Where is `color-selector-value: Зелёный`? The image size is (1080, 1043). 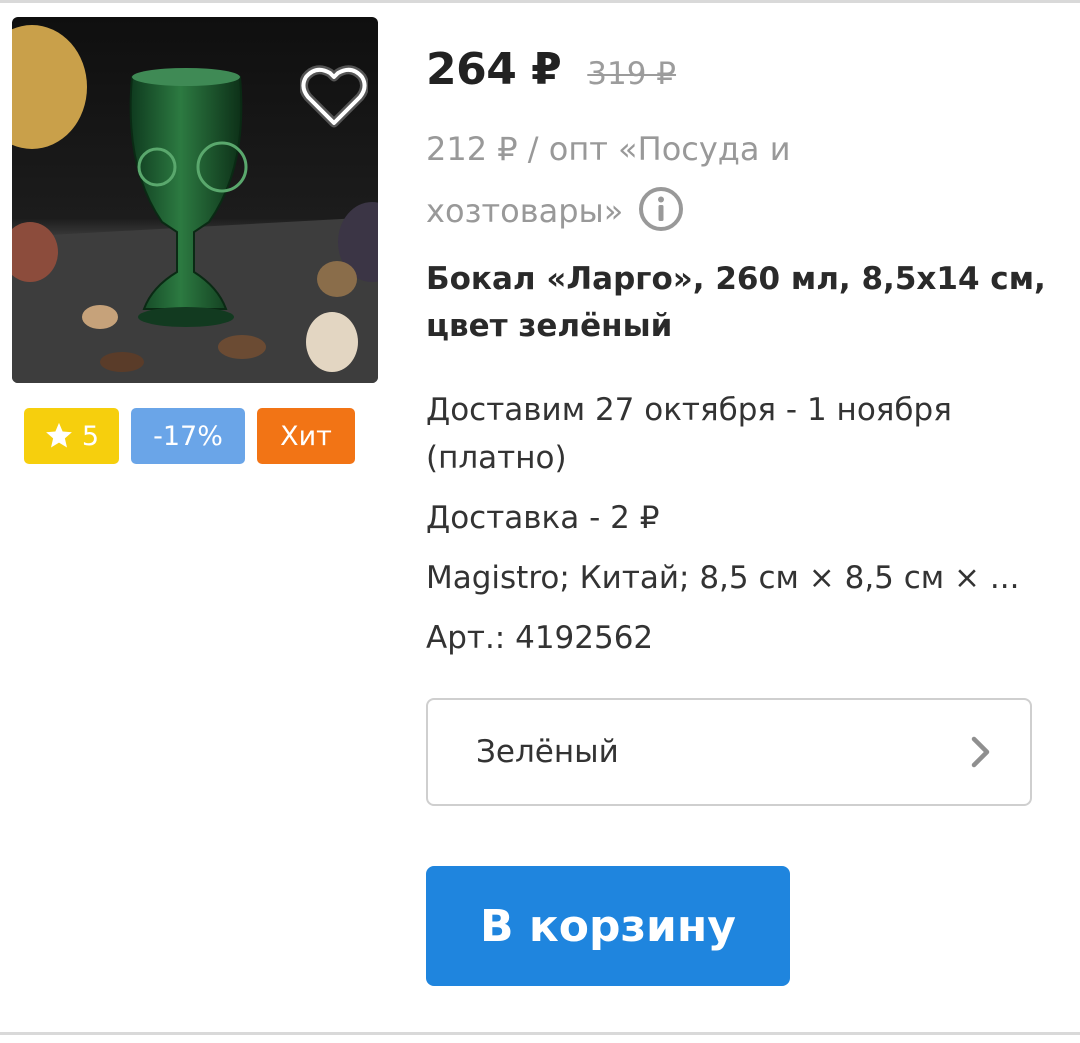
color-selector-value: Зелёный is located at coordinates (547, 752).